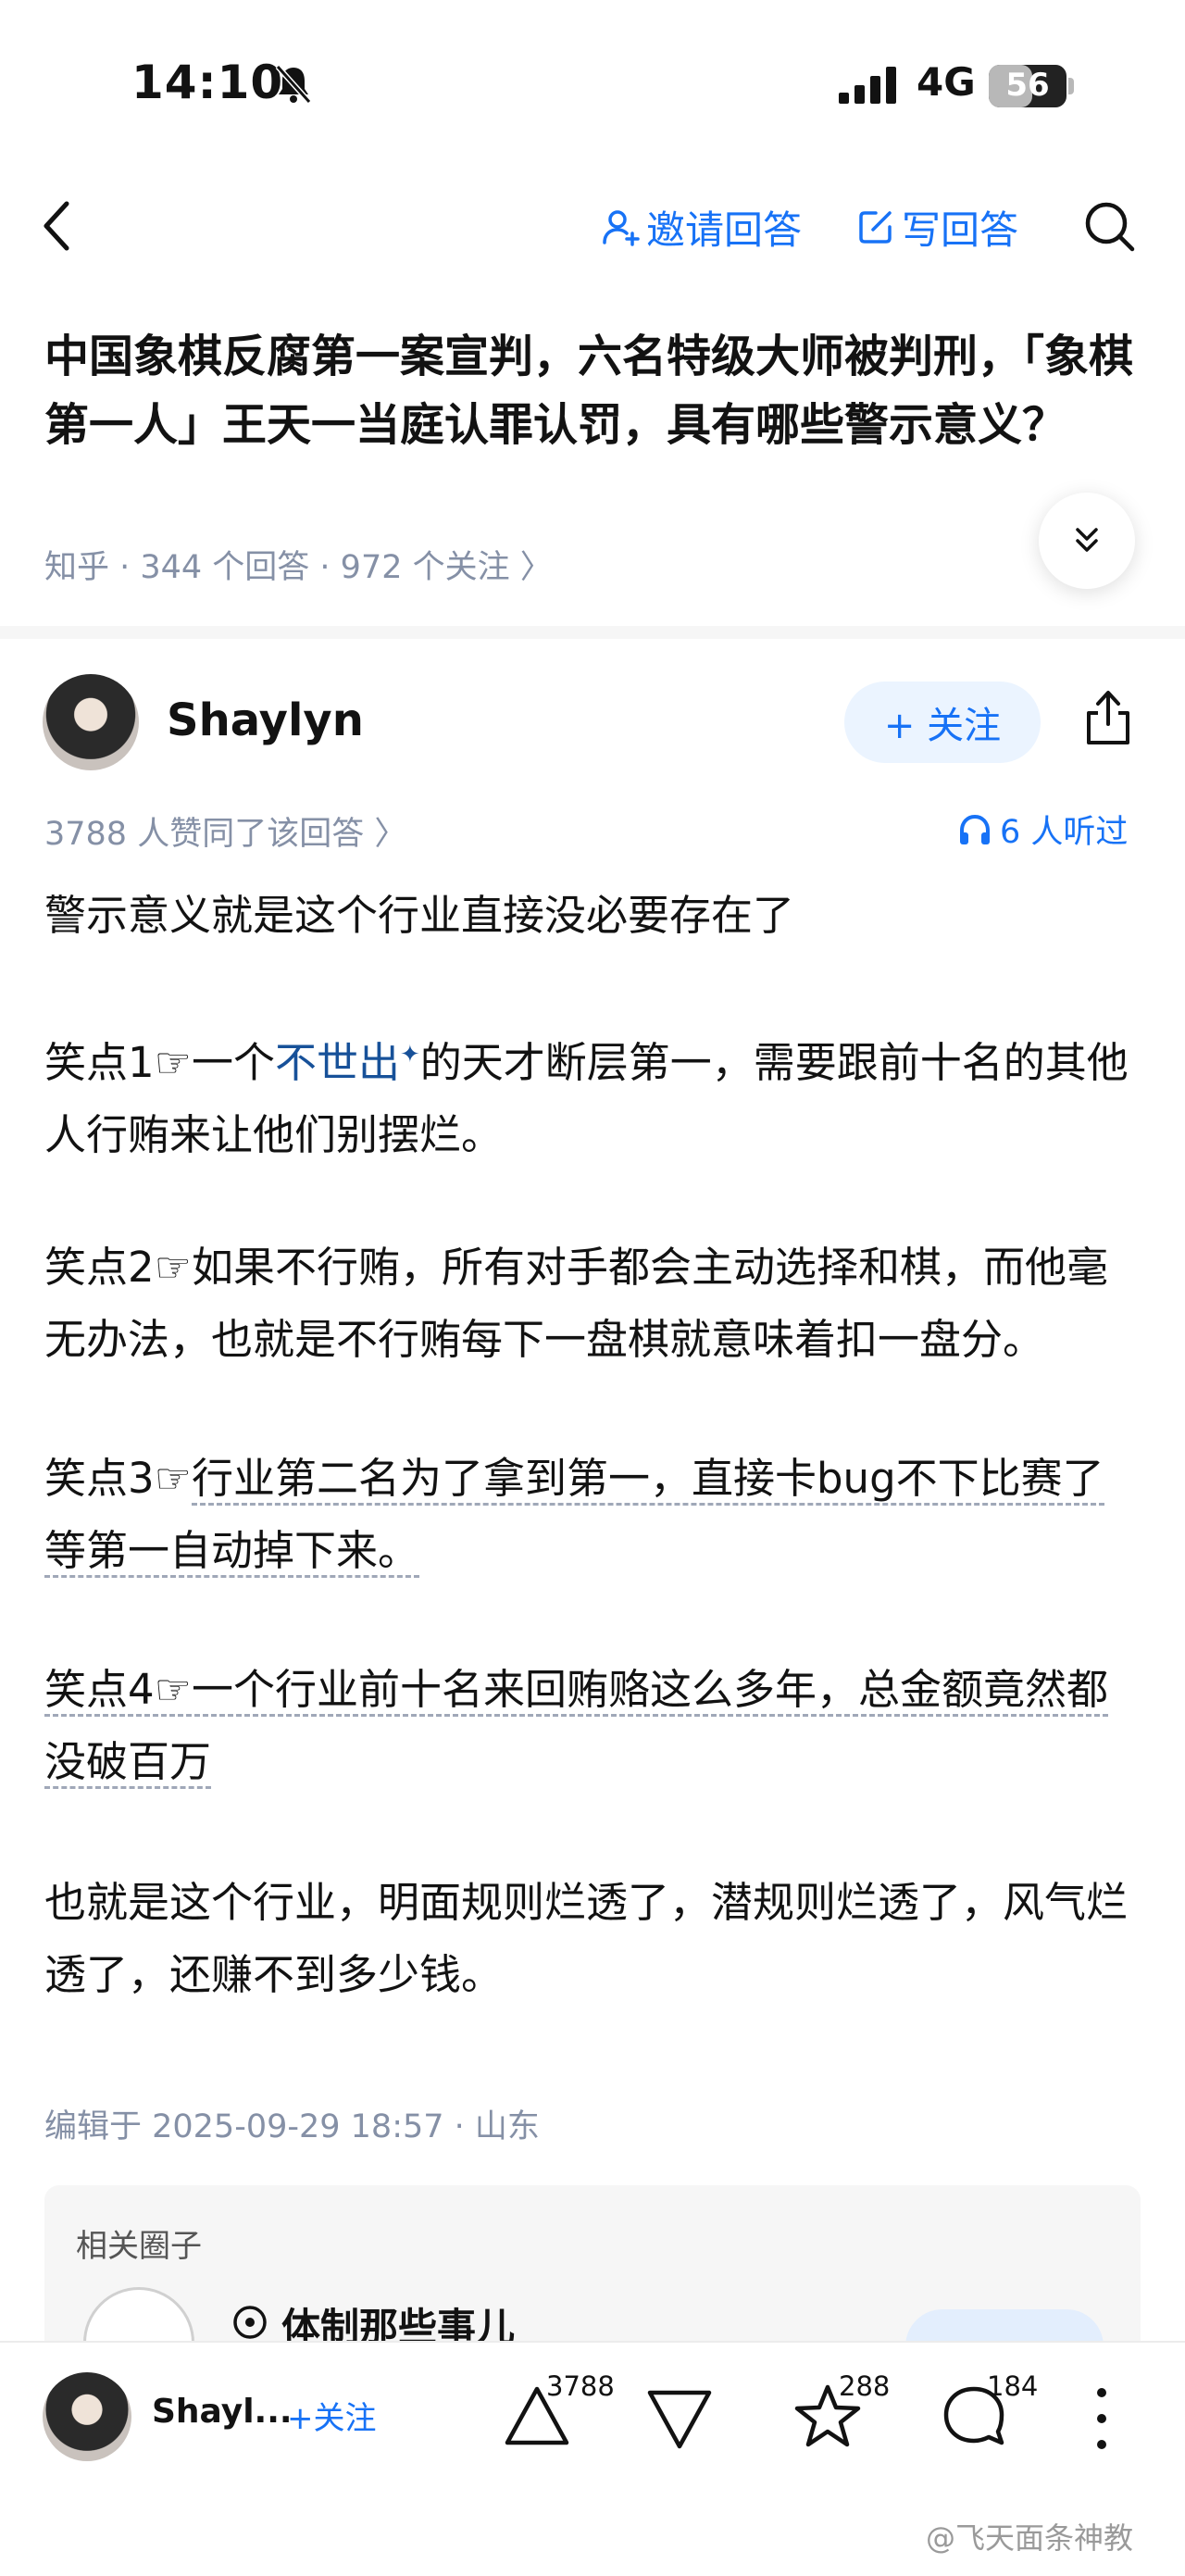  I want to click on upvote-count: 3788, so click(580, 2386).